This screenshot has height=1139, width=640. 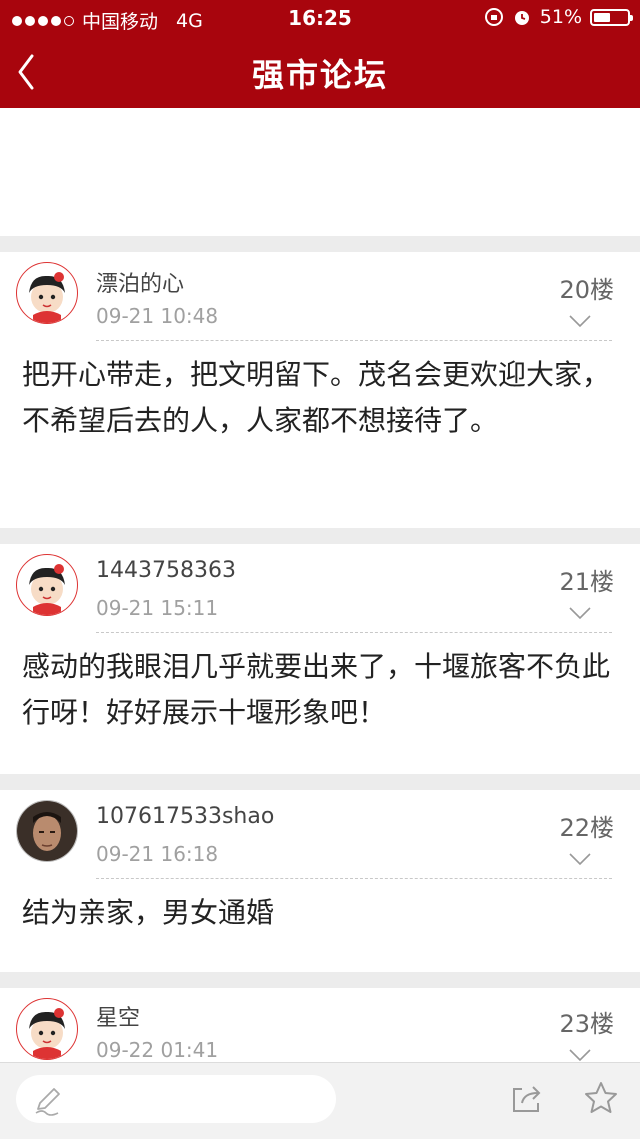 I want to click on floor-number: 23楼, so click(x=586, y=1024).